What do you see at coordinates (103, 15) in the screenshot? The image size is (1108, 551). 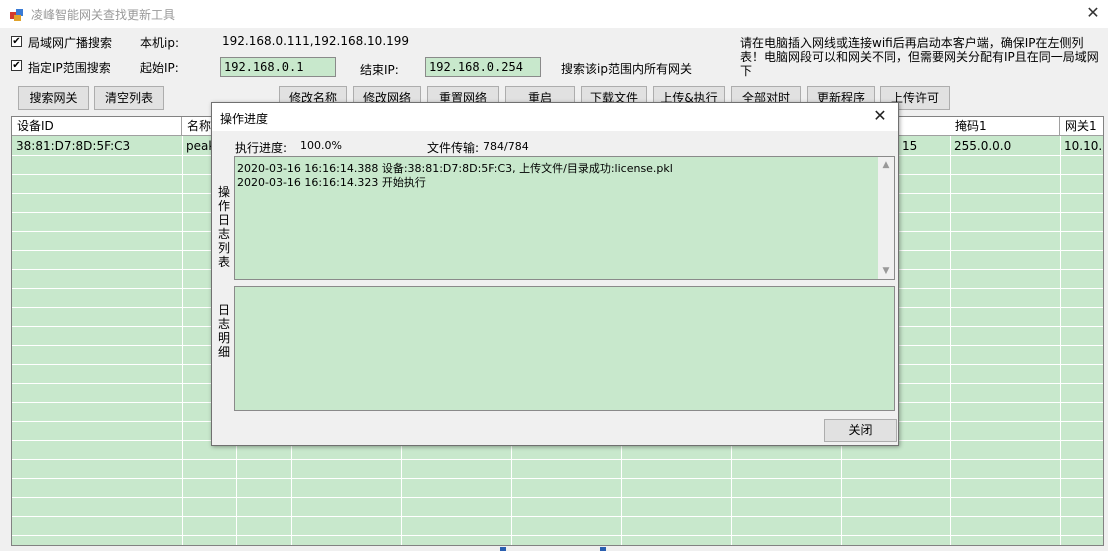 I see `window-title: 凌峰智能网关查找更新工具` at bounding box center [103, 15].